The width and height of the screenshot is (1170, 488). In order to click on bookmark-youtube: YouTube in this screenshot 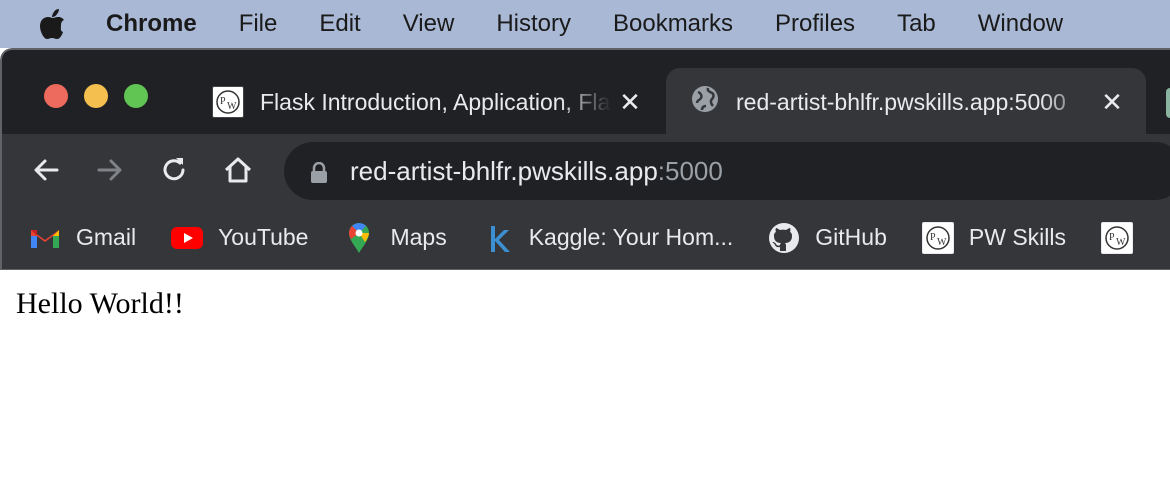, I will do `click(239, 238)`.